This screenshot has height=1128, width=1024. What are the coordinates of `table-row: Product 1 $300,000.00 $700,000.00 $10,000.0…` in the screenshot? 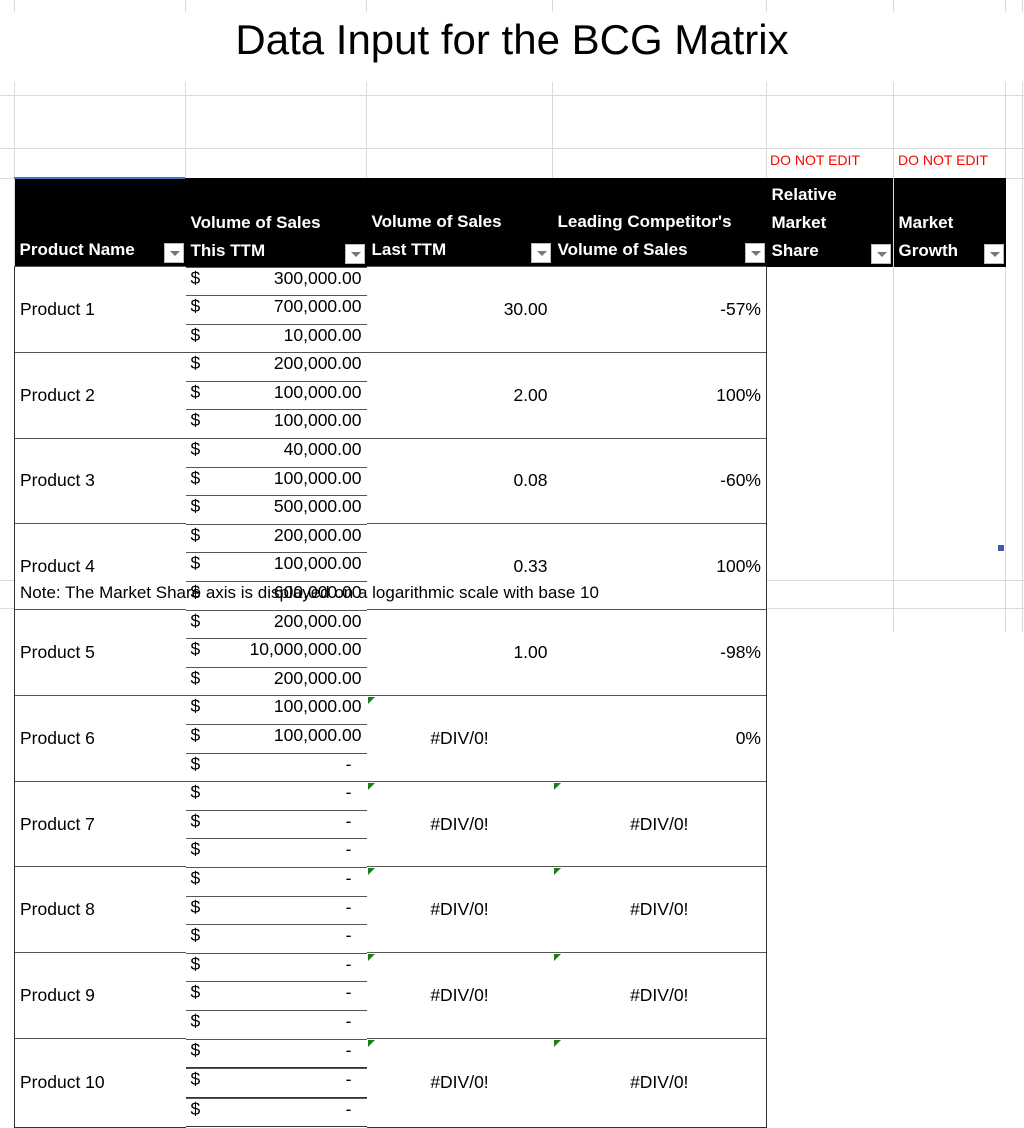 It's located at (510, 309).